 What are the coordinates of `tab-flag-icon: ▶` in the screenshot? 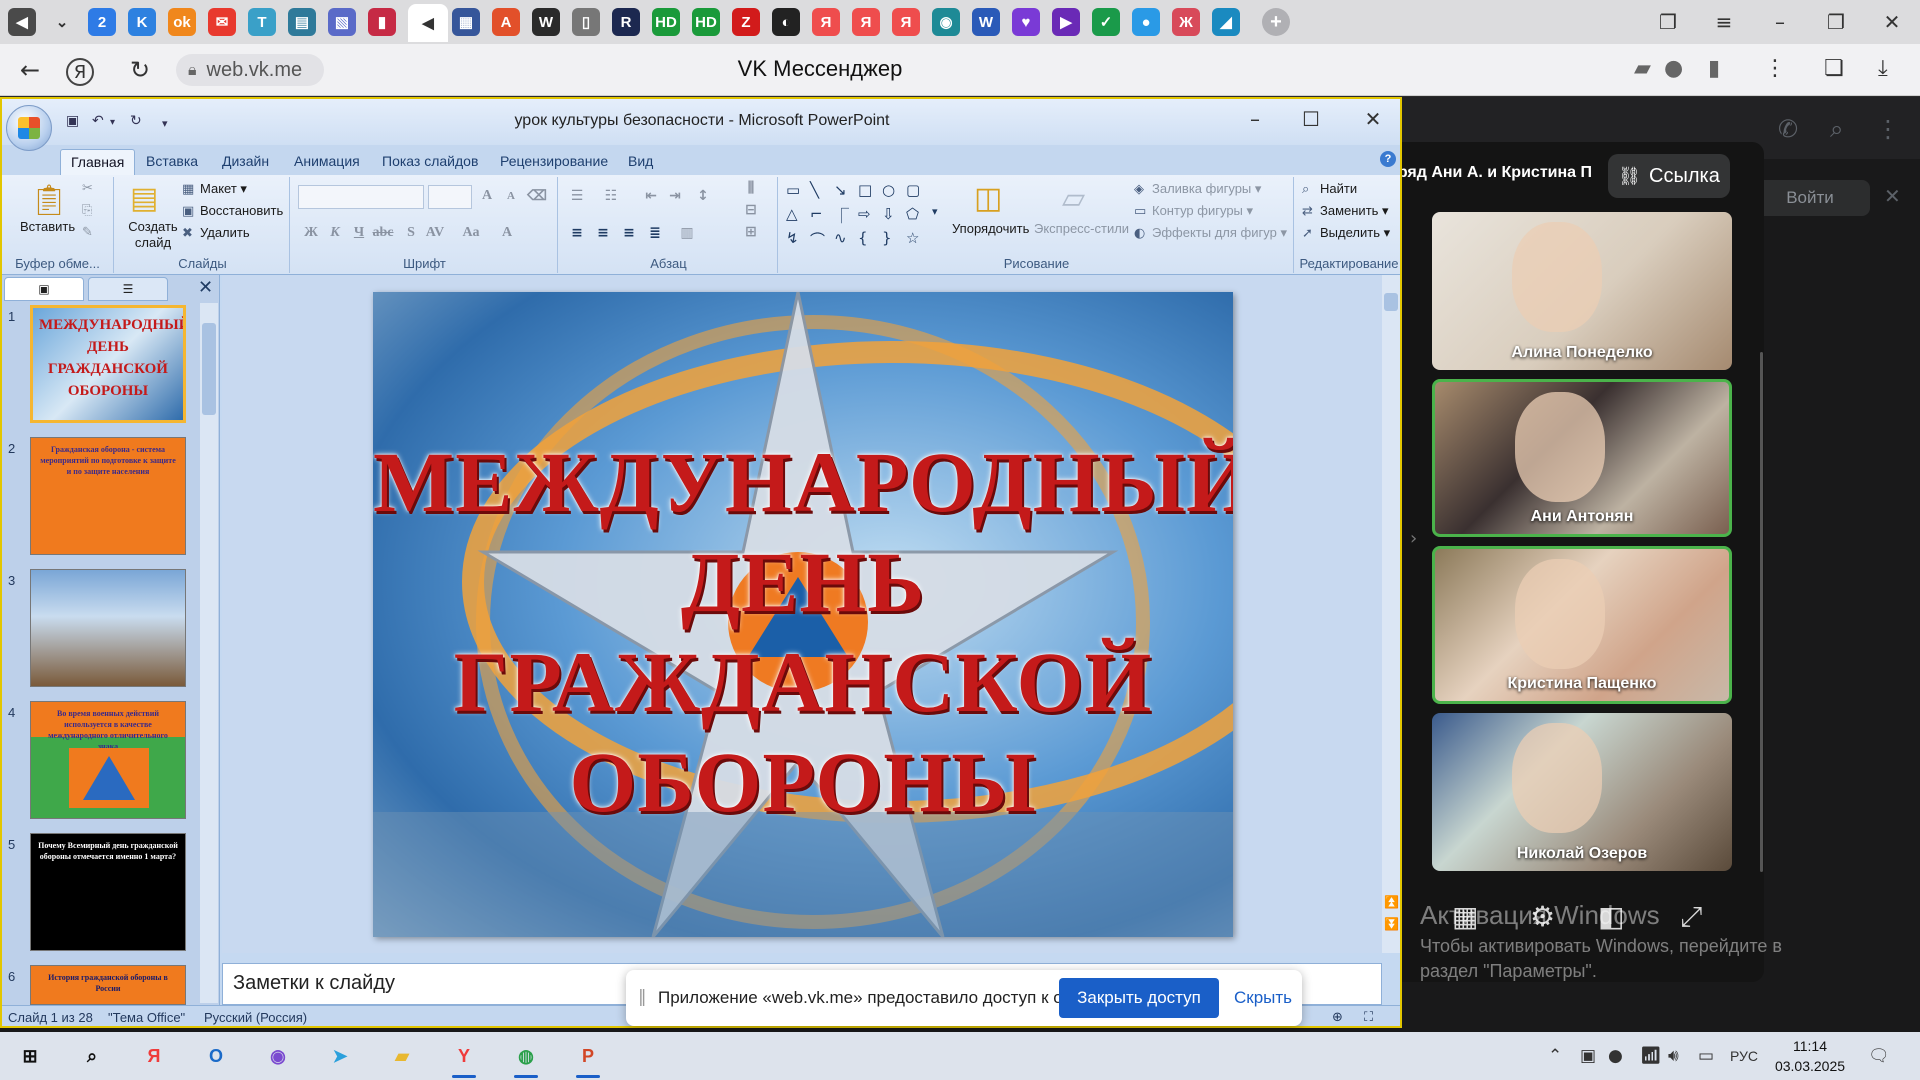 It's located at (1066, 22).